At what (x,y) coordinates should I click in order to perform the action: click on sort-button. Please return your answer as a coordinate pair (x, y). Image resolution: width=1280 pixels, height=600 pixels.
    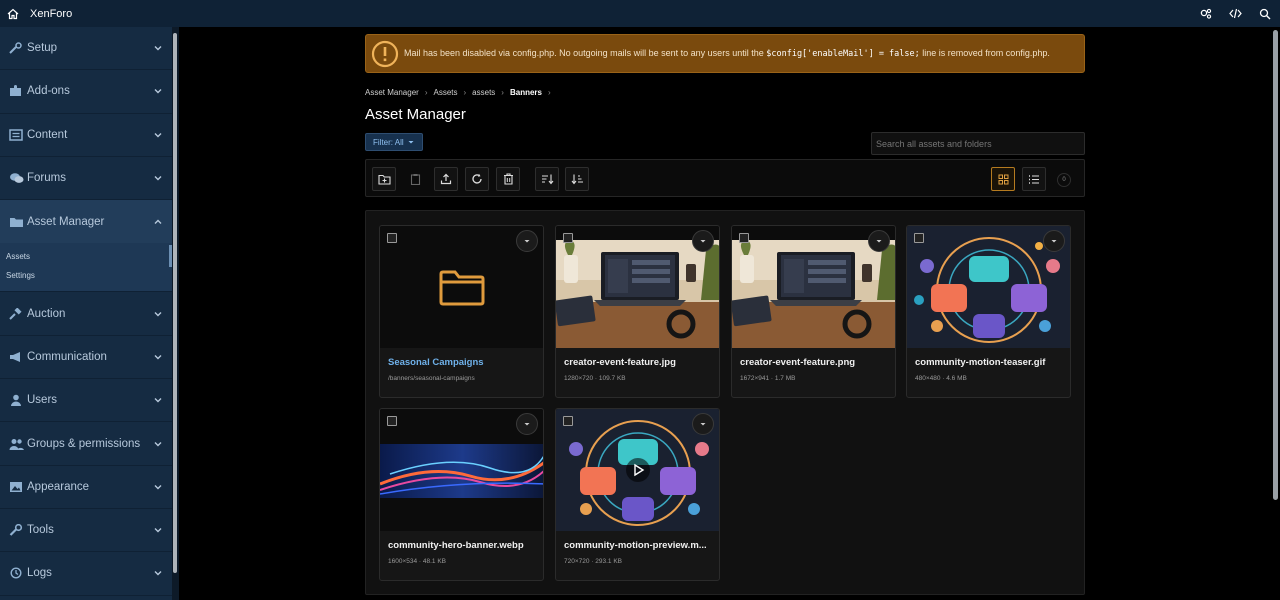
    Looking at the image, I should click on (547, 179).